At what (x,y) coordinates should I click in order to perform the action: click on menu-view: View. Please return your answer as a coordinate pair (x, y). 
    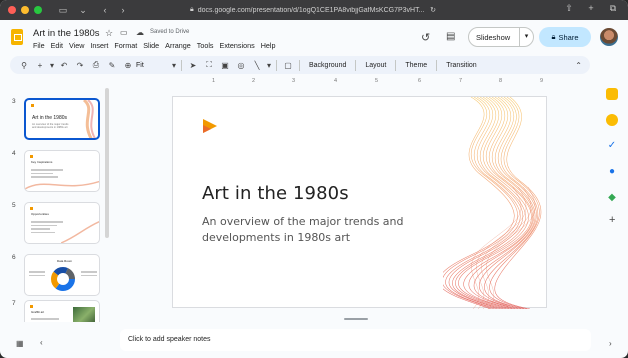
    Looking at the image, I should click on (78, 45).